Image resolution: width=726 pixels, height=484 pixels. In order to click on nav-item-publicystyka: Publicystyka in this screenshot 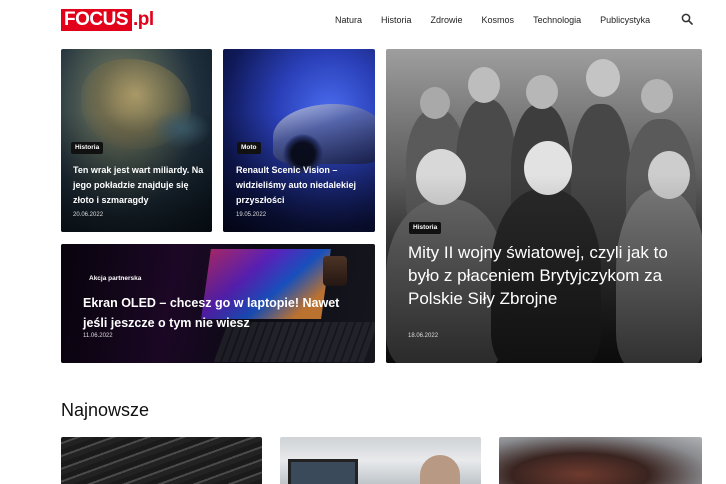, I will do `click(625, 20)`.